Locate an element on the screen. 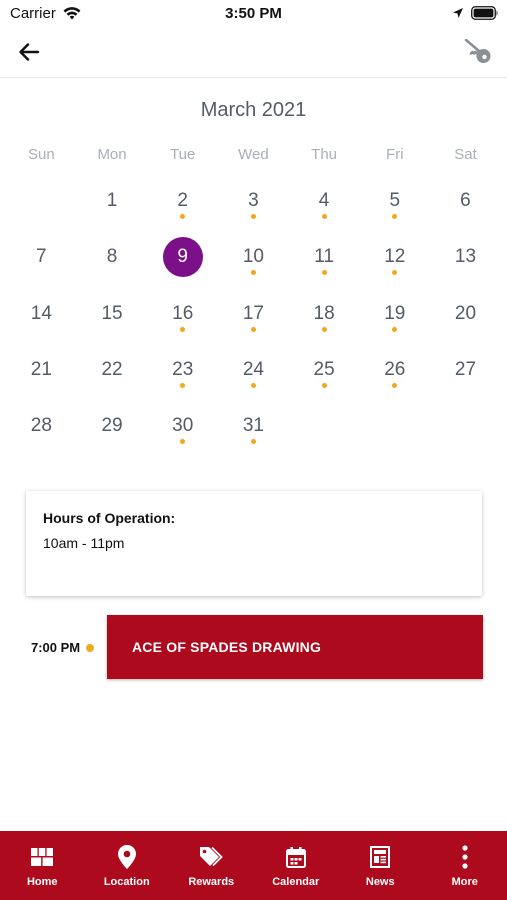  location-pin-icon is located at coordinates (126, 857).